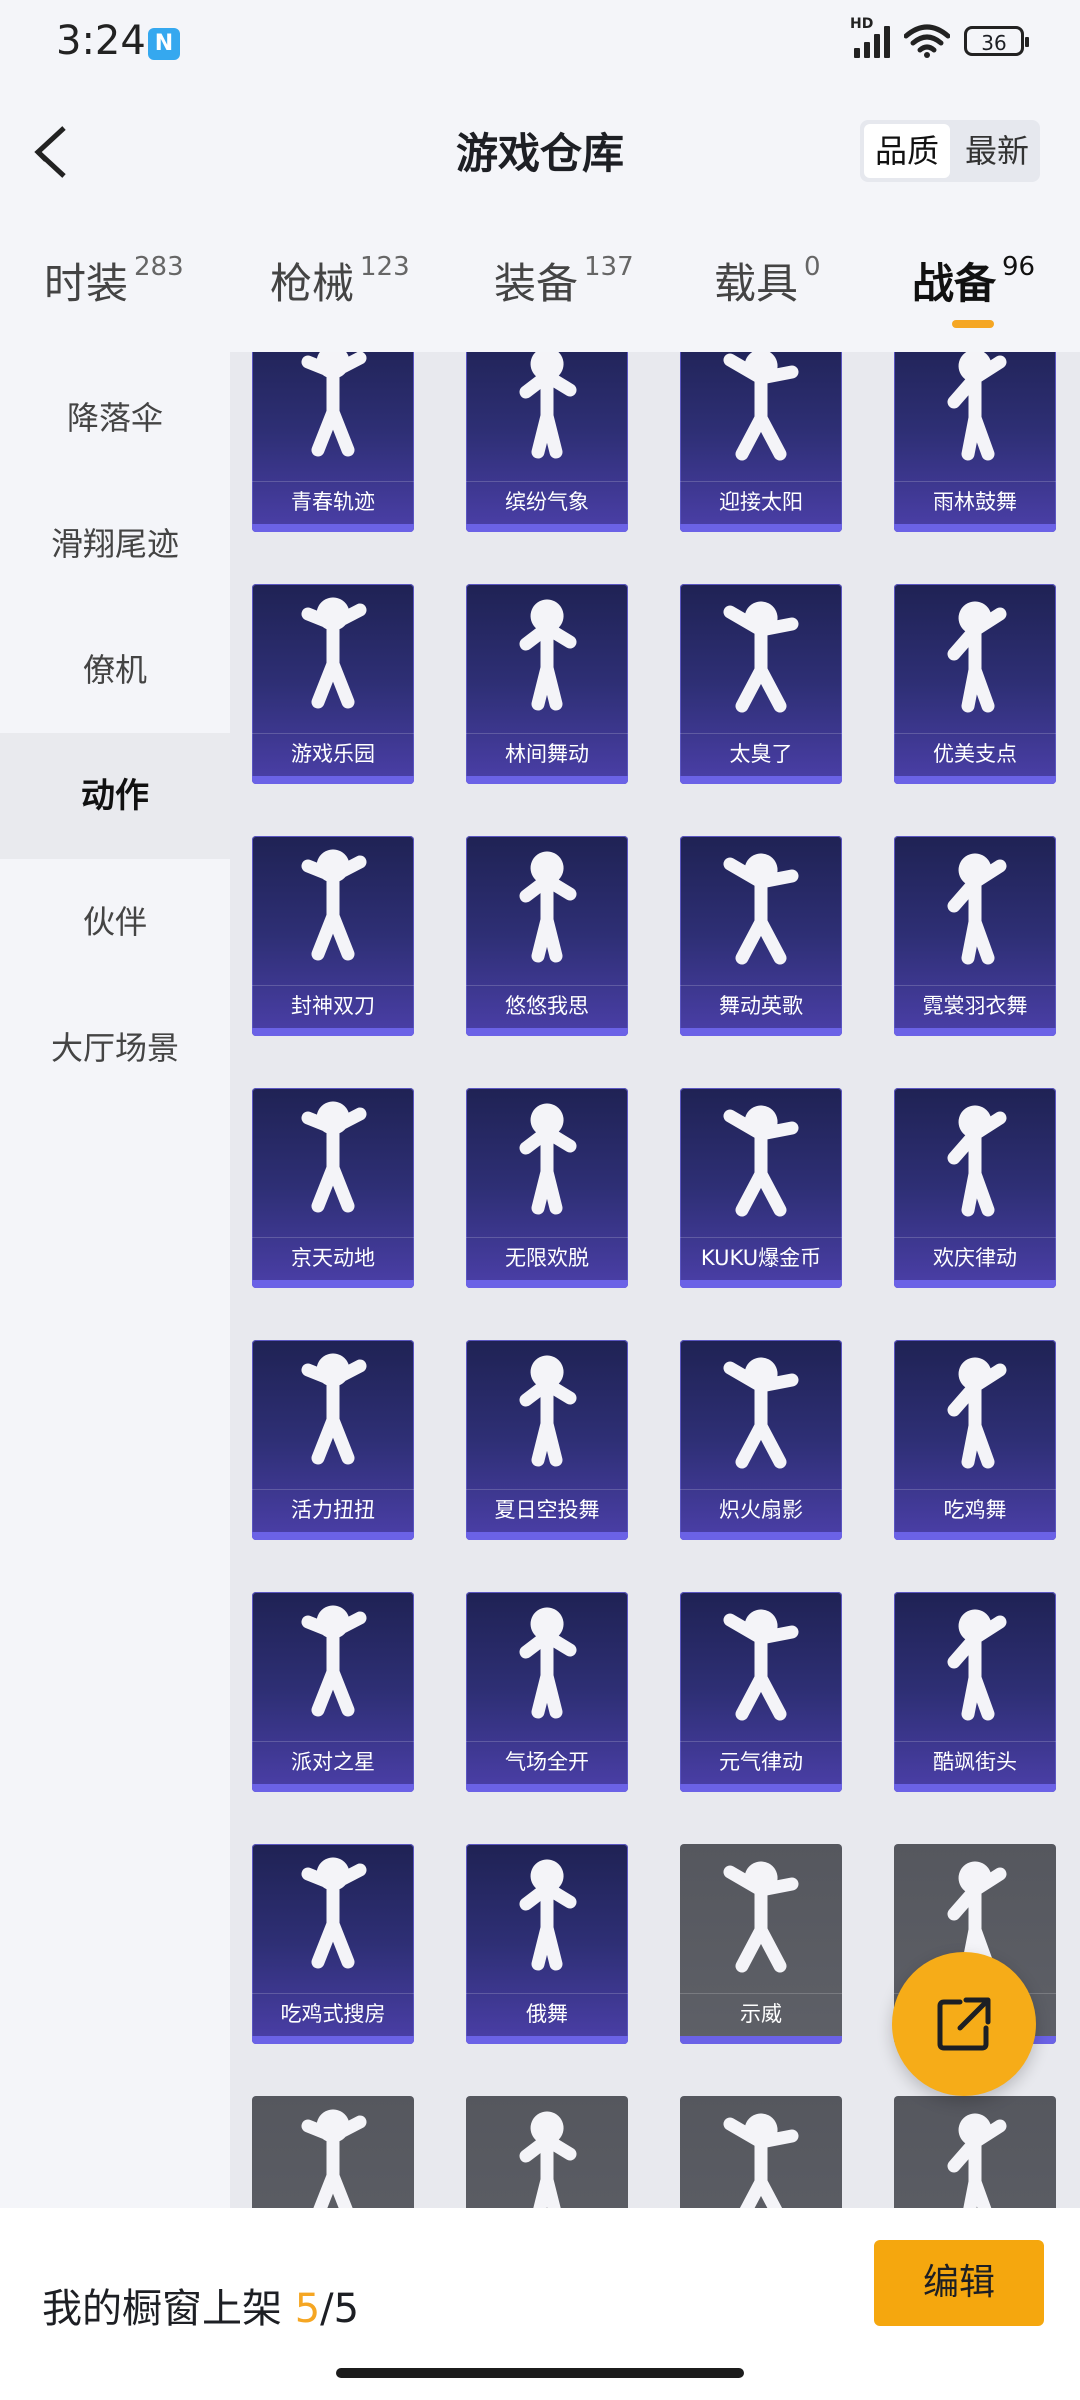  Describe the element at coordinates (761, 684) in the screenshot. I see `item-card: 太臭了` at that location.